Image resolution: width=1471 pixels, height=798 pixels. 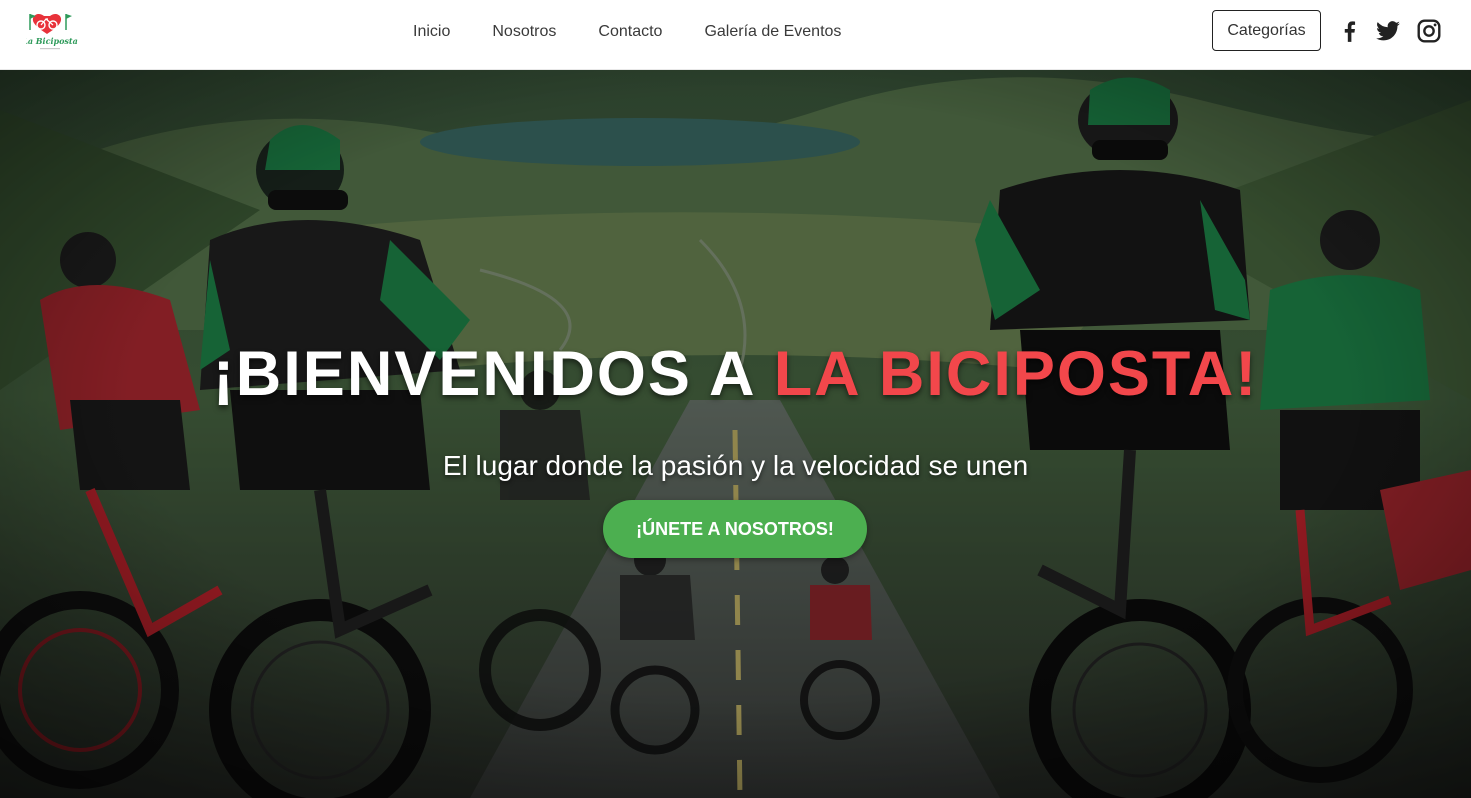 I want to click on join-us-button: ¡ÚNETE A NOSOTROS!, so click(x=735, y=529).